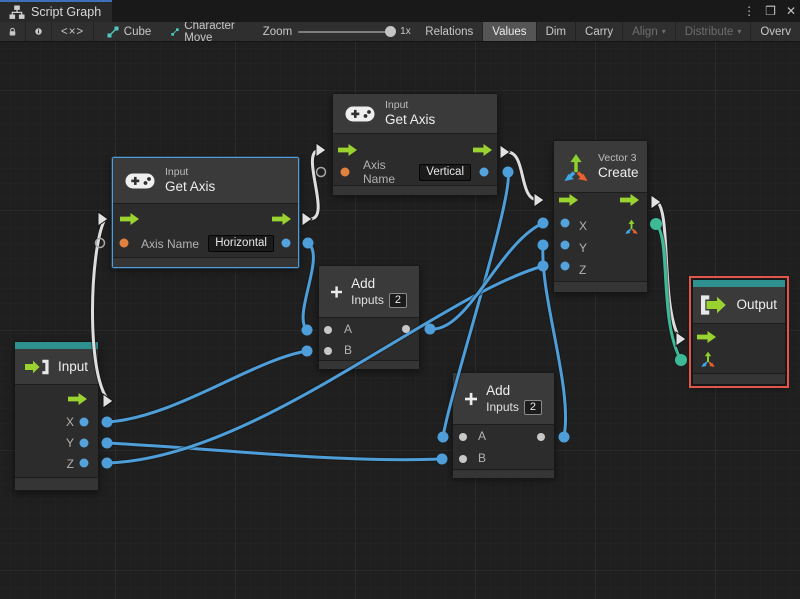  What do you see at coordinates (649, 31) in the screenshot?
I see `toolbar-button-align: Align ▾` at bounding box center [649, 31].